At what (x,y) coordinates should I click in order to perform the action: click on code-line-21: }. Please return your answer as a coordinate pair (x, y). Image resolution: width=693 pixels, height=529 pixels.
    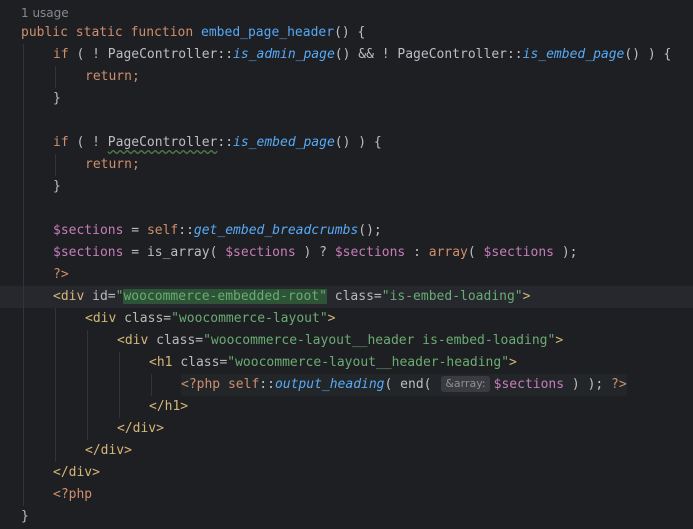
    Looking at the image, I should click on (346, 517).